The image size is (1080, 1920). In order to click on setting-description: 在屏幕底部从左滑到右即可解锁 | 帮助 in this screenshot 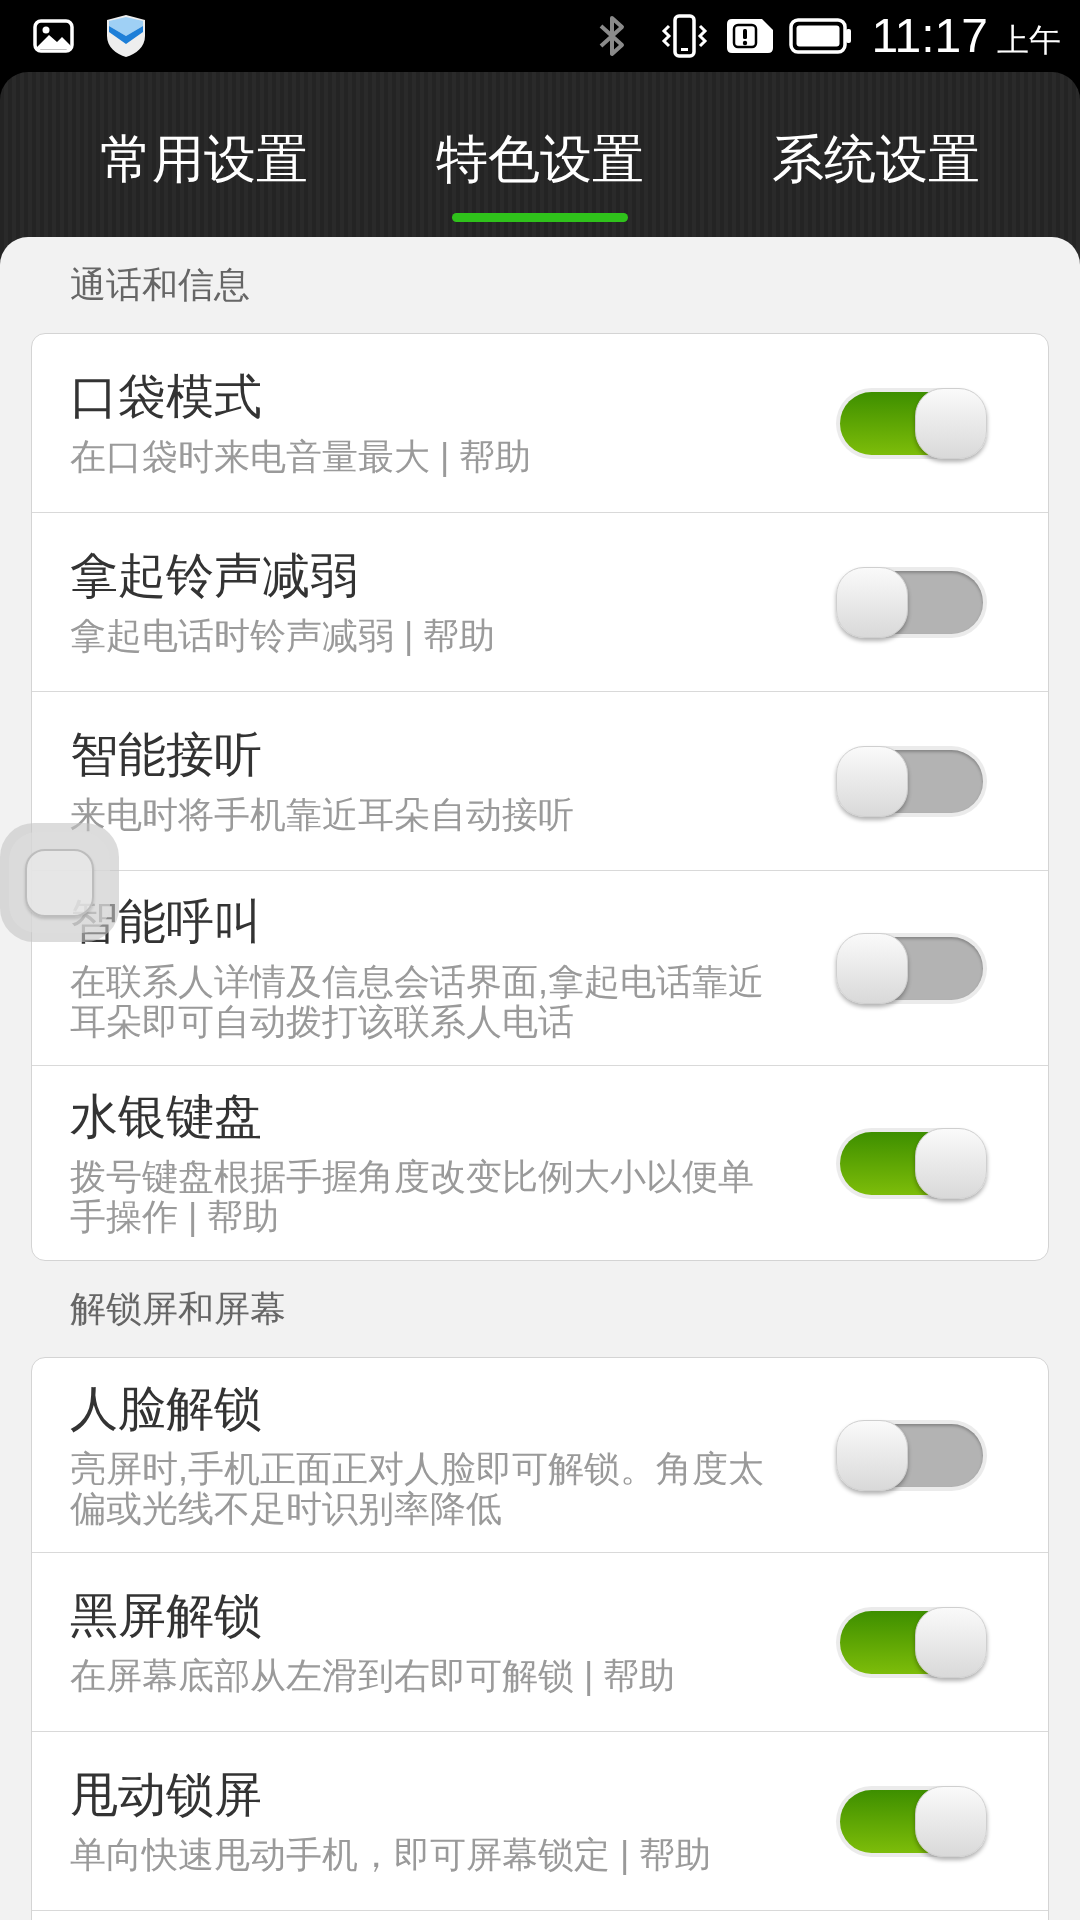, I will do `click(373, 1676)`.